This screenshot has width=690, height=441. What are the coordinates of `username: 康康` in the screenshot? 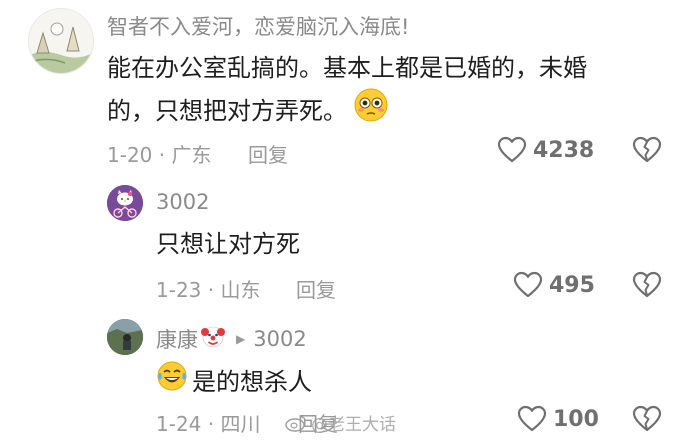 It's located at (177, 339).